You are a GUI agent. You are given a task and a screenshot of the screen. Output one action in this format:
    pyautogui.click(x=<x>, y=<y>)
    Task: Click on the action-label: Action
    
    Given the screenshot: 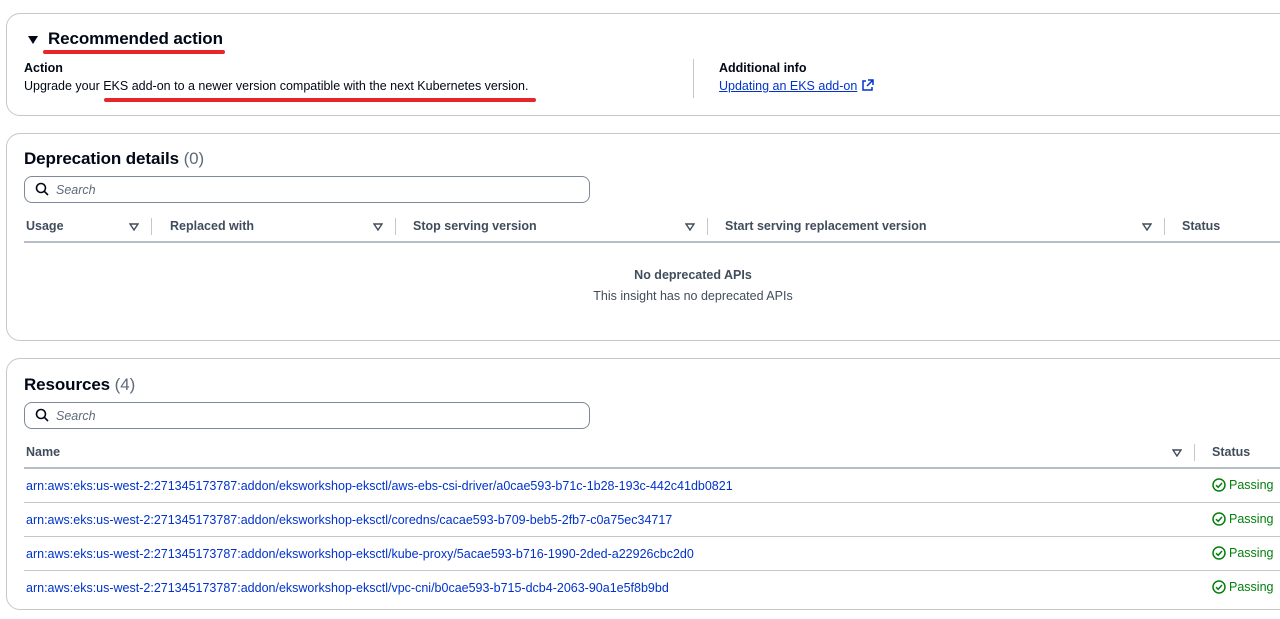 What is the action you would take?
    pyautogui.click(x=43, y=68)
    